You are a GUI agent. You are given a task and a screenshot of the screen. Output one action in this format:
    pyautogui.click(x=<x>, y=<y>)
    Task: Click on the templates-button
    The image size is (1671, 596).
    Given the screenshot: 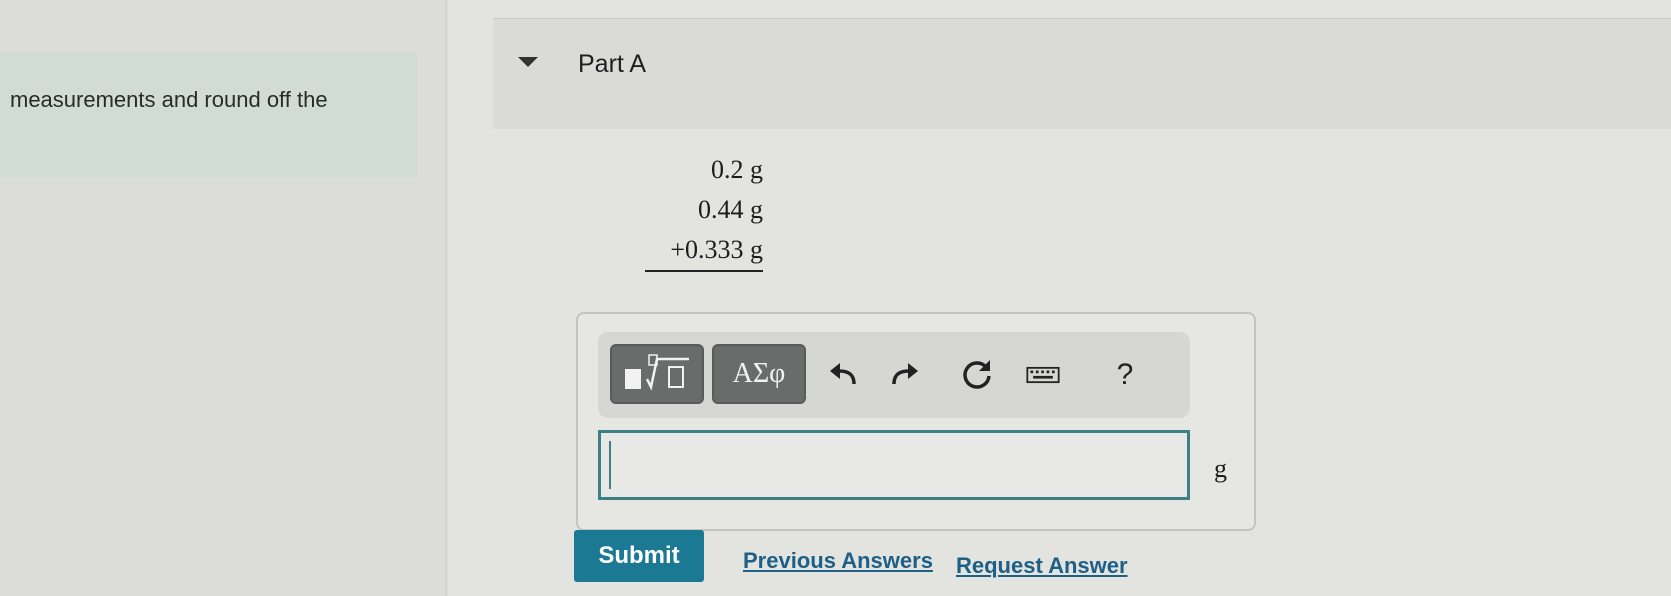 What is the action you would take?
    pyautogui.click(x=657, y=374)
    